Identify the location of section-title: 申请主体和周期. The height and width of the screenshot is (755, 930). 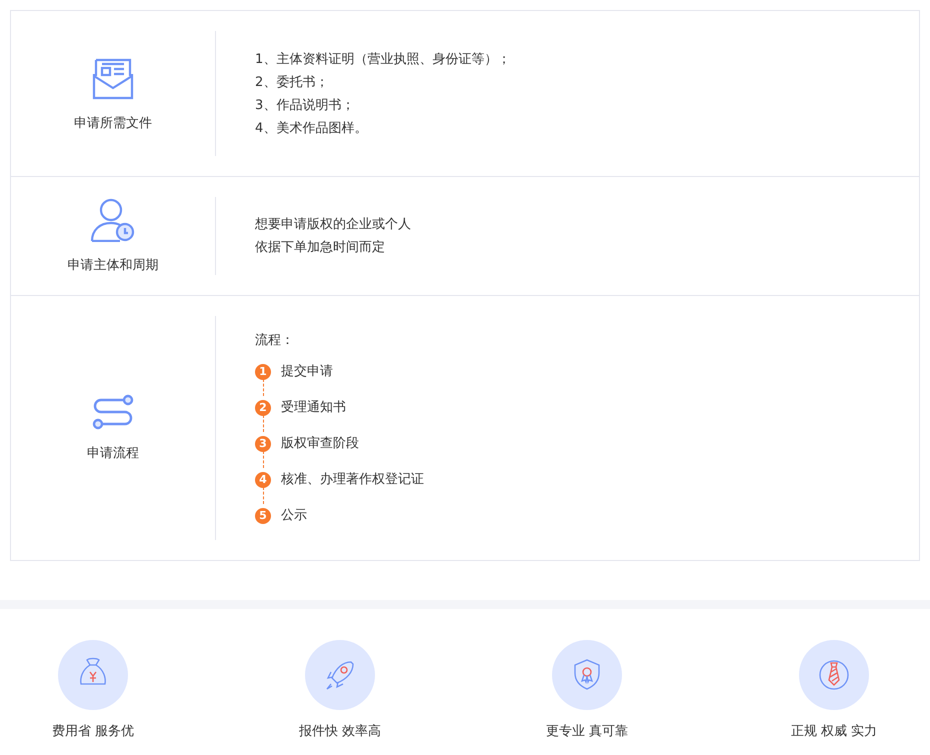
(113, 265).